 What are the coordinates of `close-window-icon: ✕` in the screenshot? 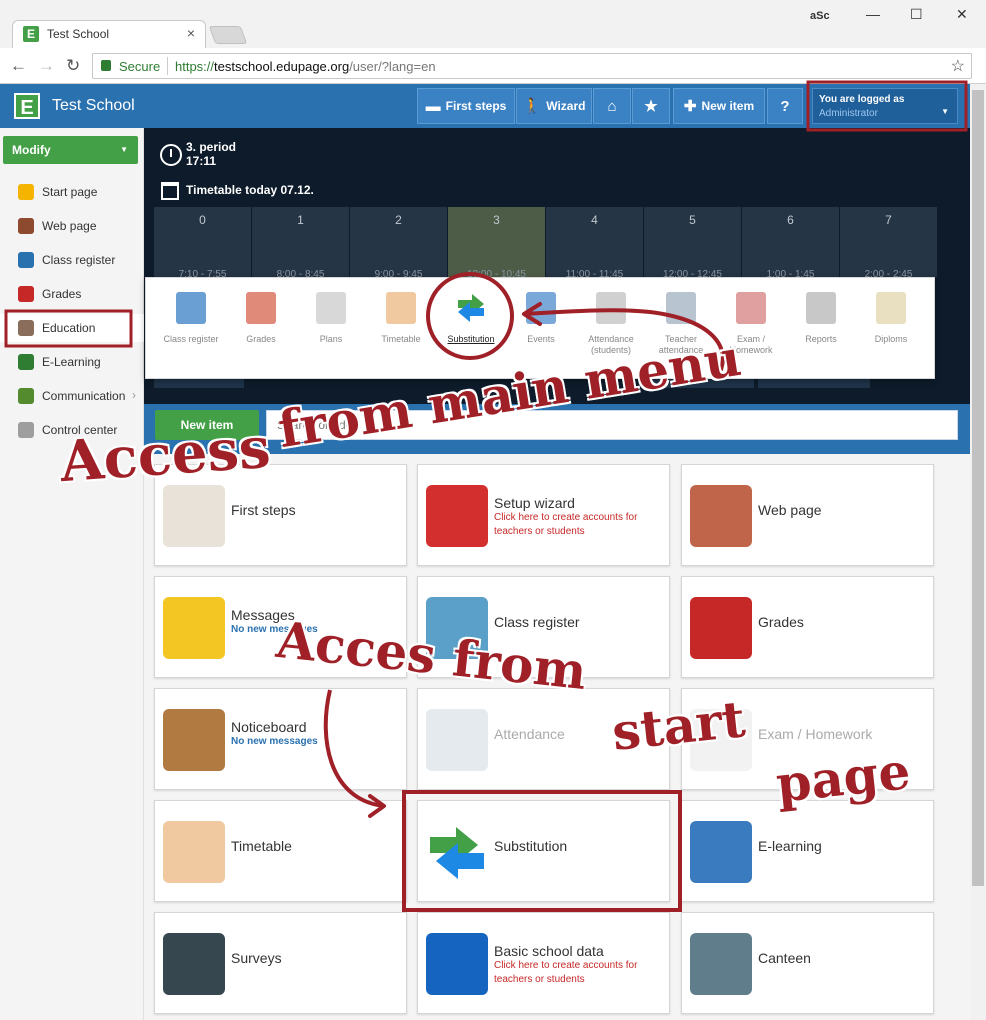 It's located at (962, 14).